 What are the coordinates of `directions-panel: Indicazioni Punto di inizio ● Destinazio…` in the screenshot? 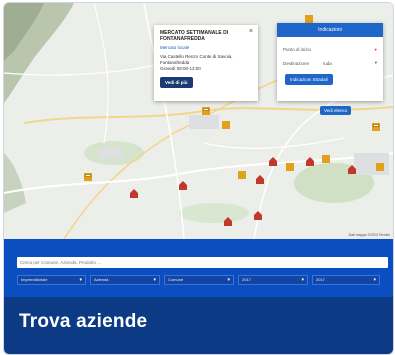 It's located at (330, 62).